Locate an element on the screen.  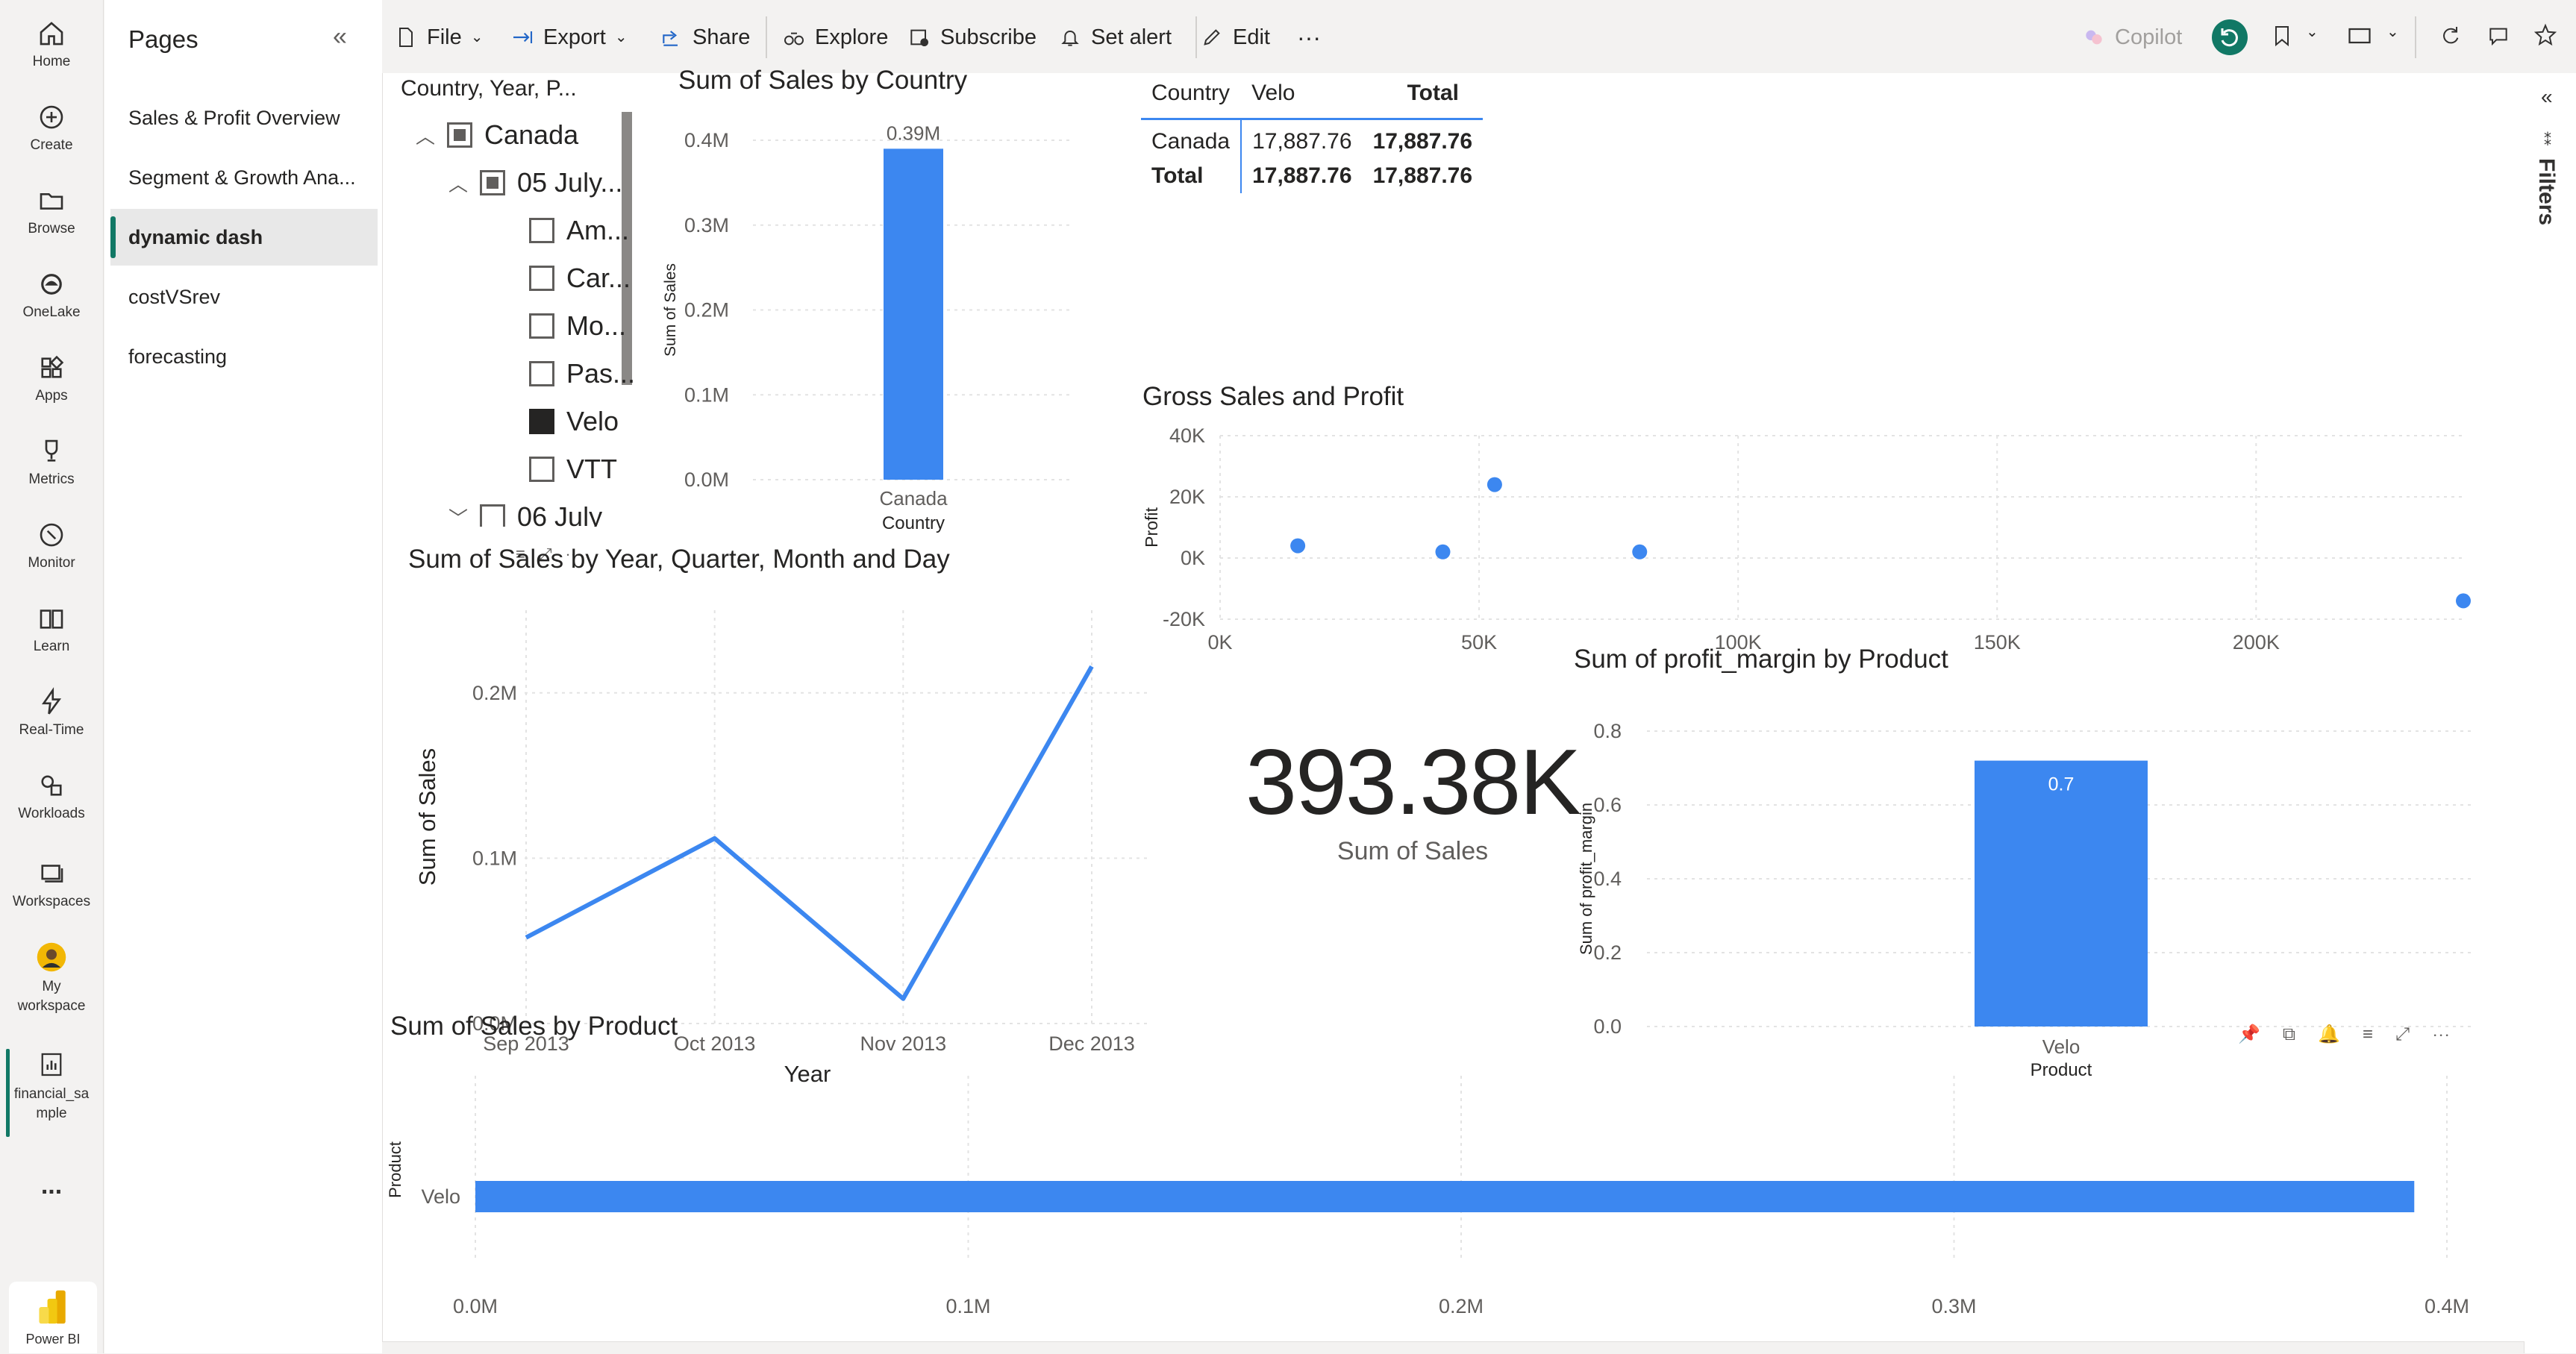
slicer-row-product-selected: Velo is located at coordinates (574, 421).